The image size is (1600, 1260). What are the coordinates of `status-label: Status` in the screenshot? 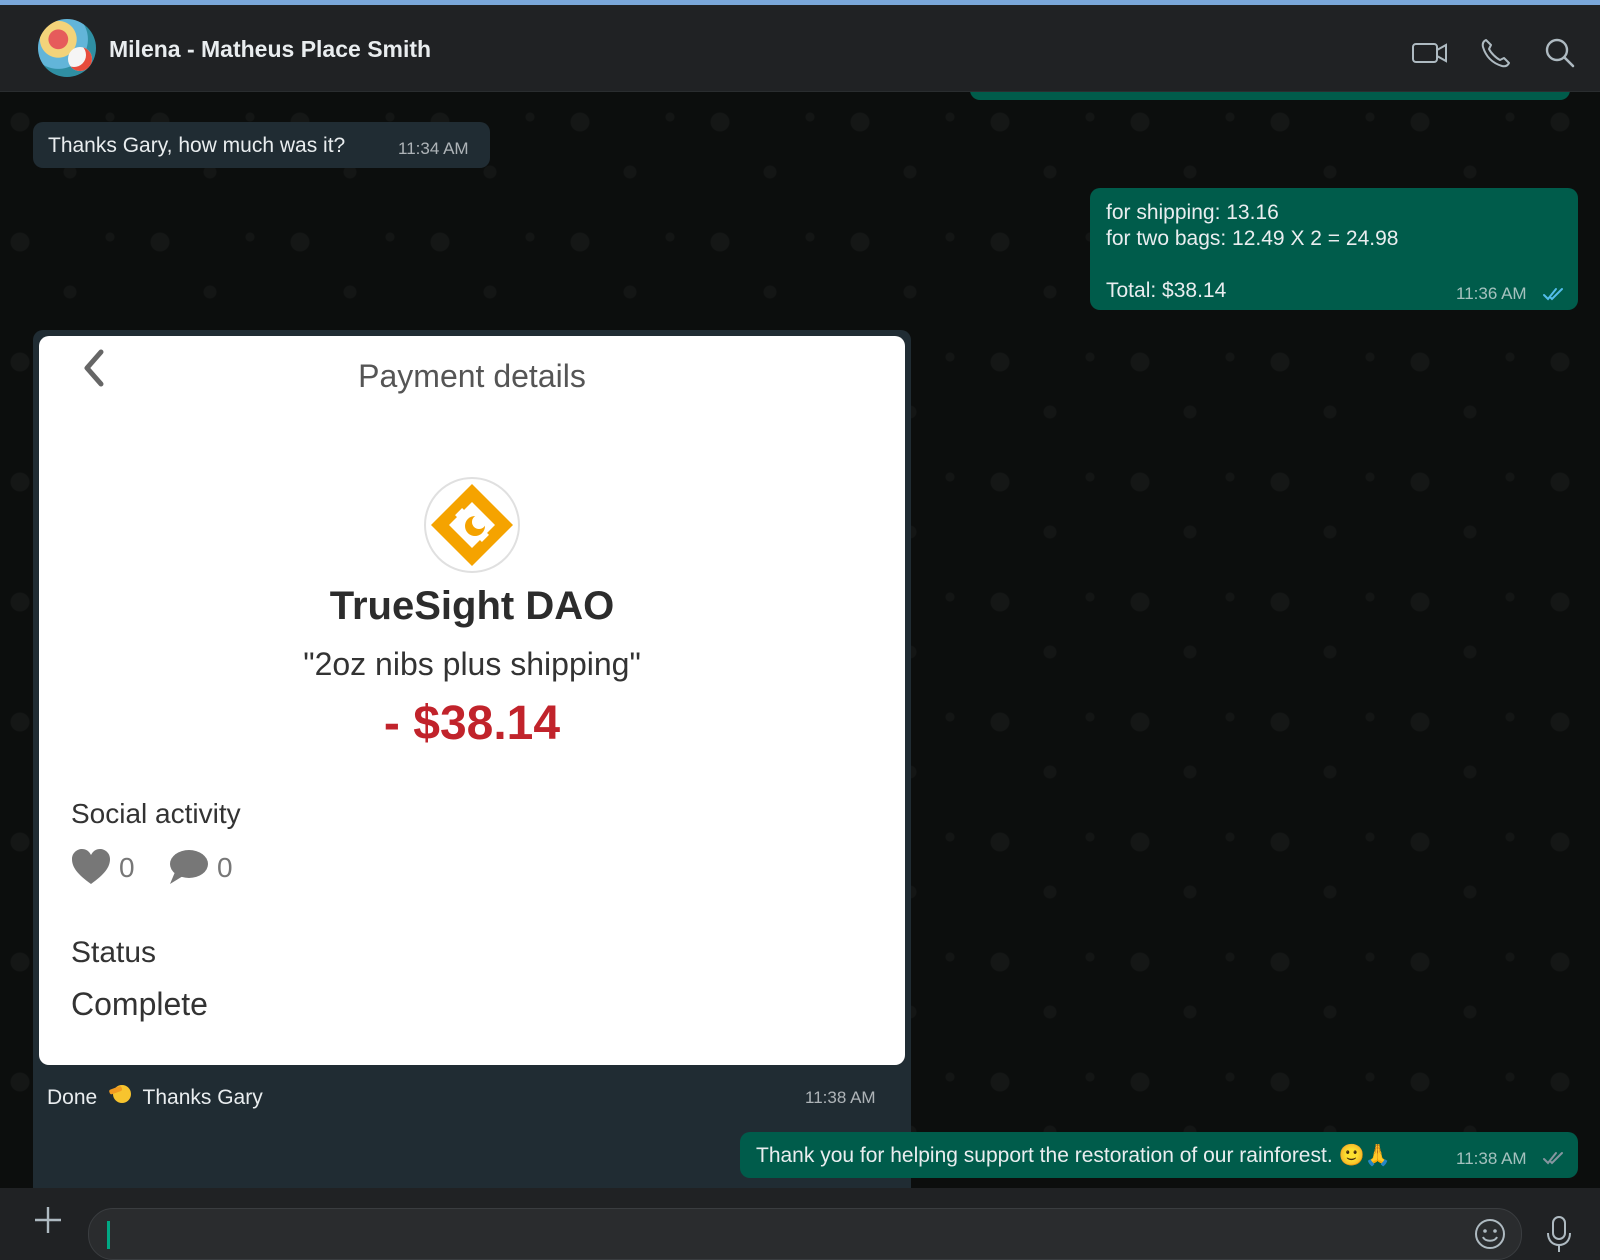 It's located at (114, 952).